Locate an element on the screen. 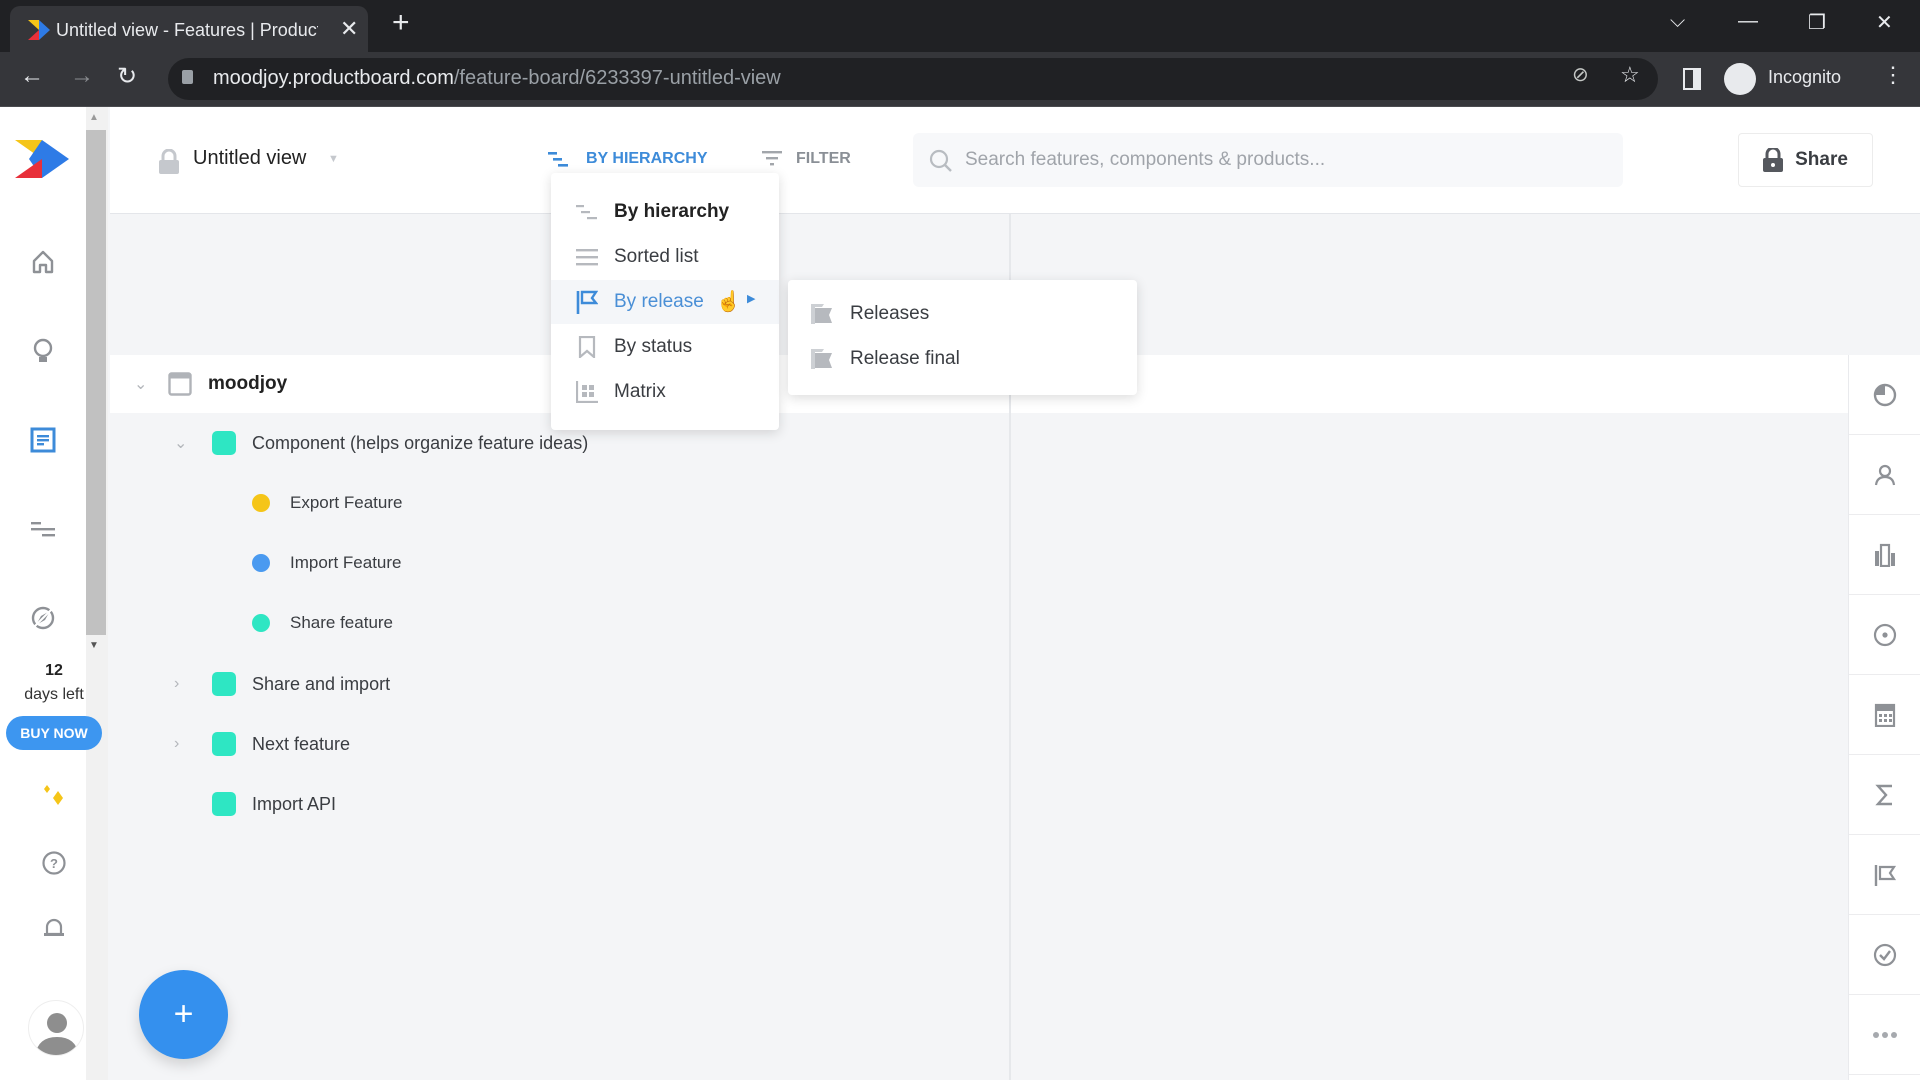 Image resolution: width=1920 pixels, height=1080 pixels. menu-item-label: By release is located at coordinates (659, 301).